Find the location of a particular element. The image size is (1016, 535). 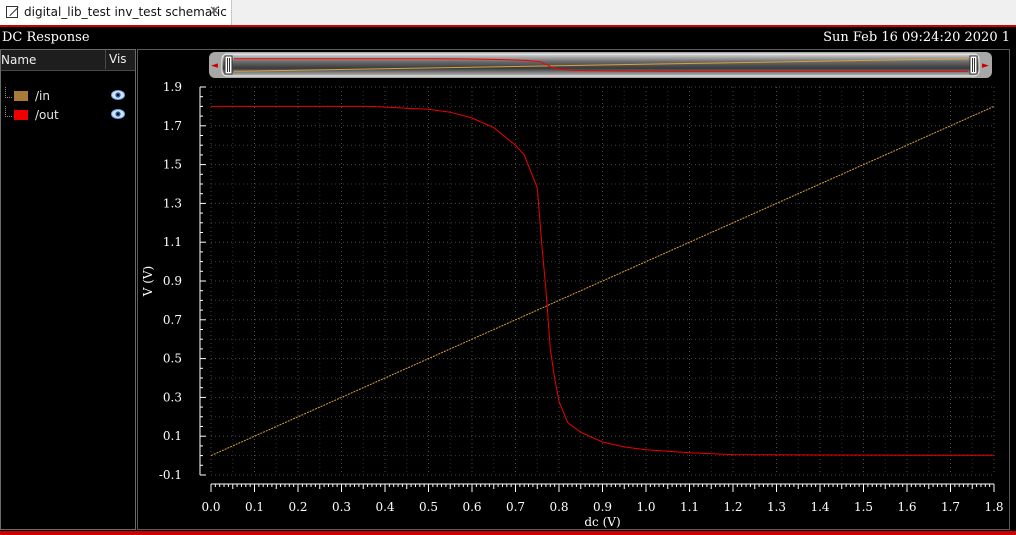

x-range-scroller: ◄ ► is located at coordinates (600, 65).